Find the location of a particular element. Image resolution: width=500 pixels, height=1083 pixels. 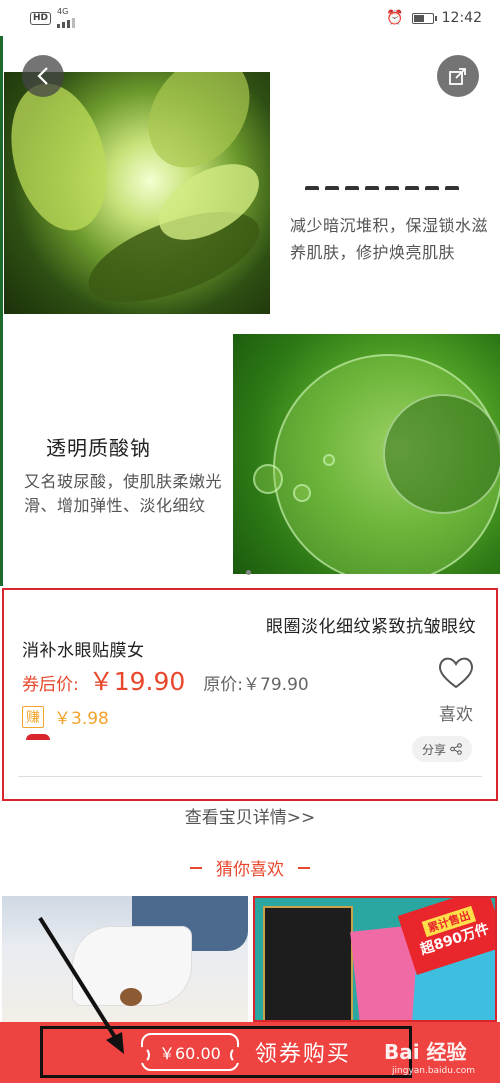

share-label: 分享 is located at coordinates (433, 749).